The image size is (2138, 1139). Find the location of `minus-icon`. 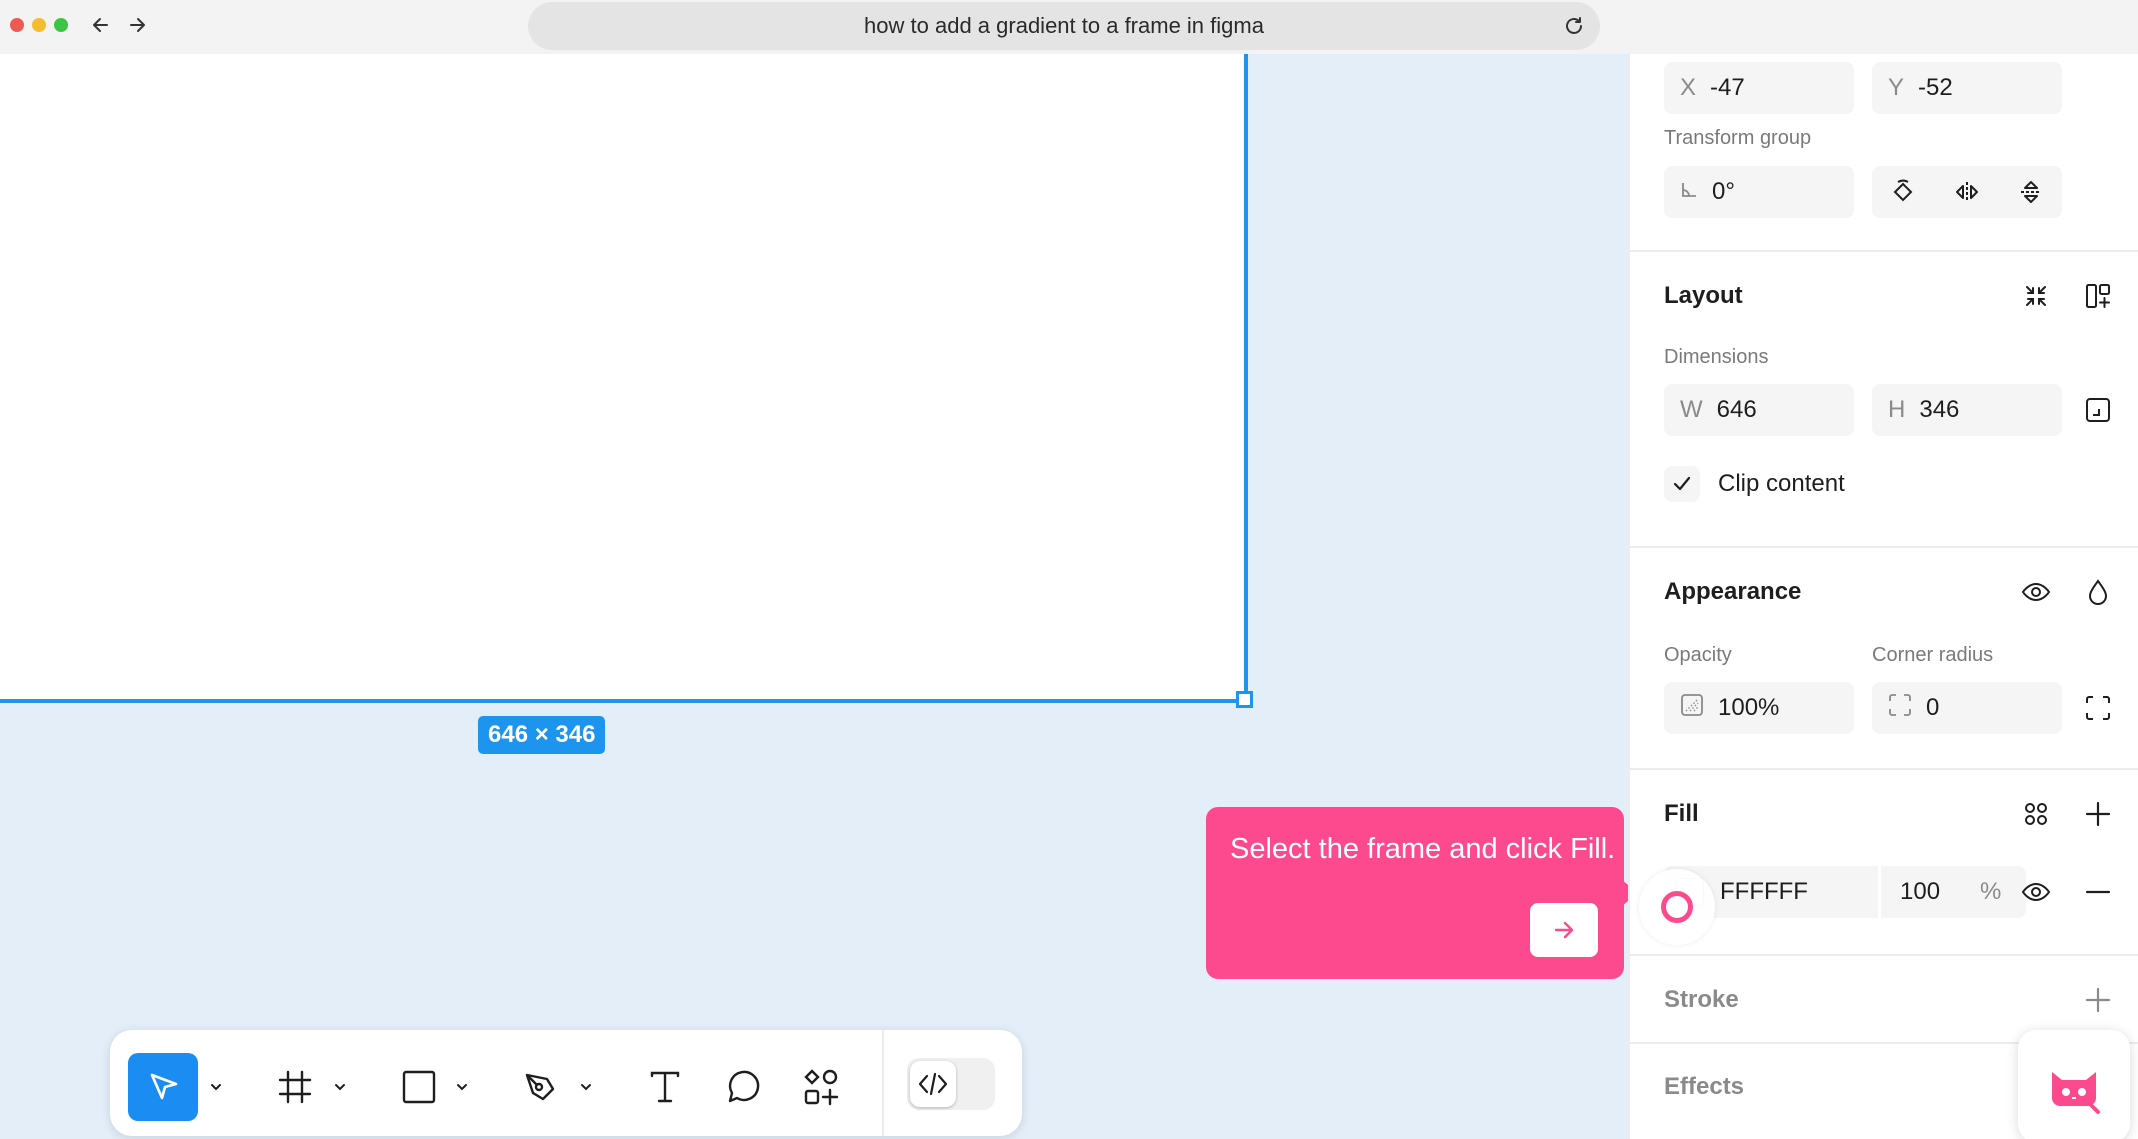

minus-icon is located at coordinates (2098, 892).